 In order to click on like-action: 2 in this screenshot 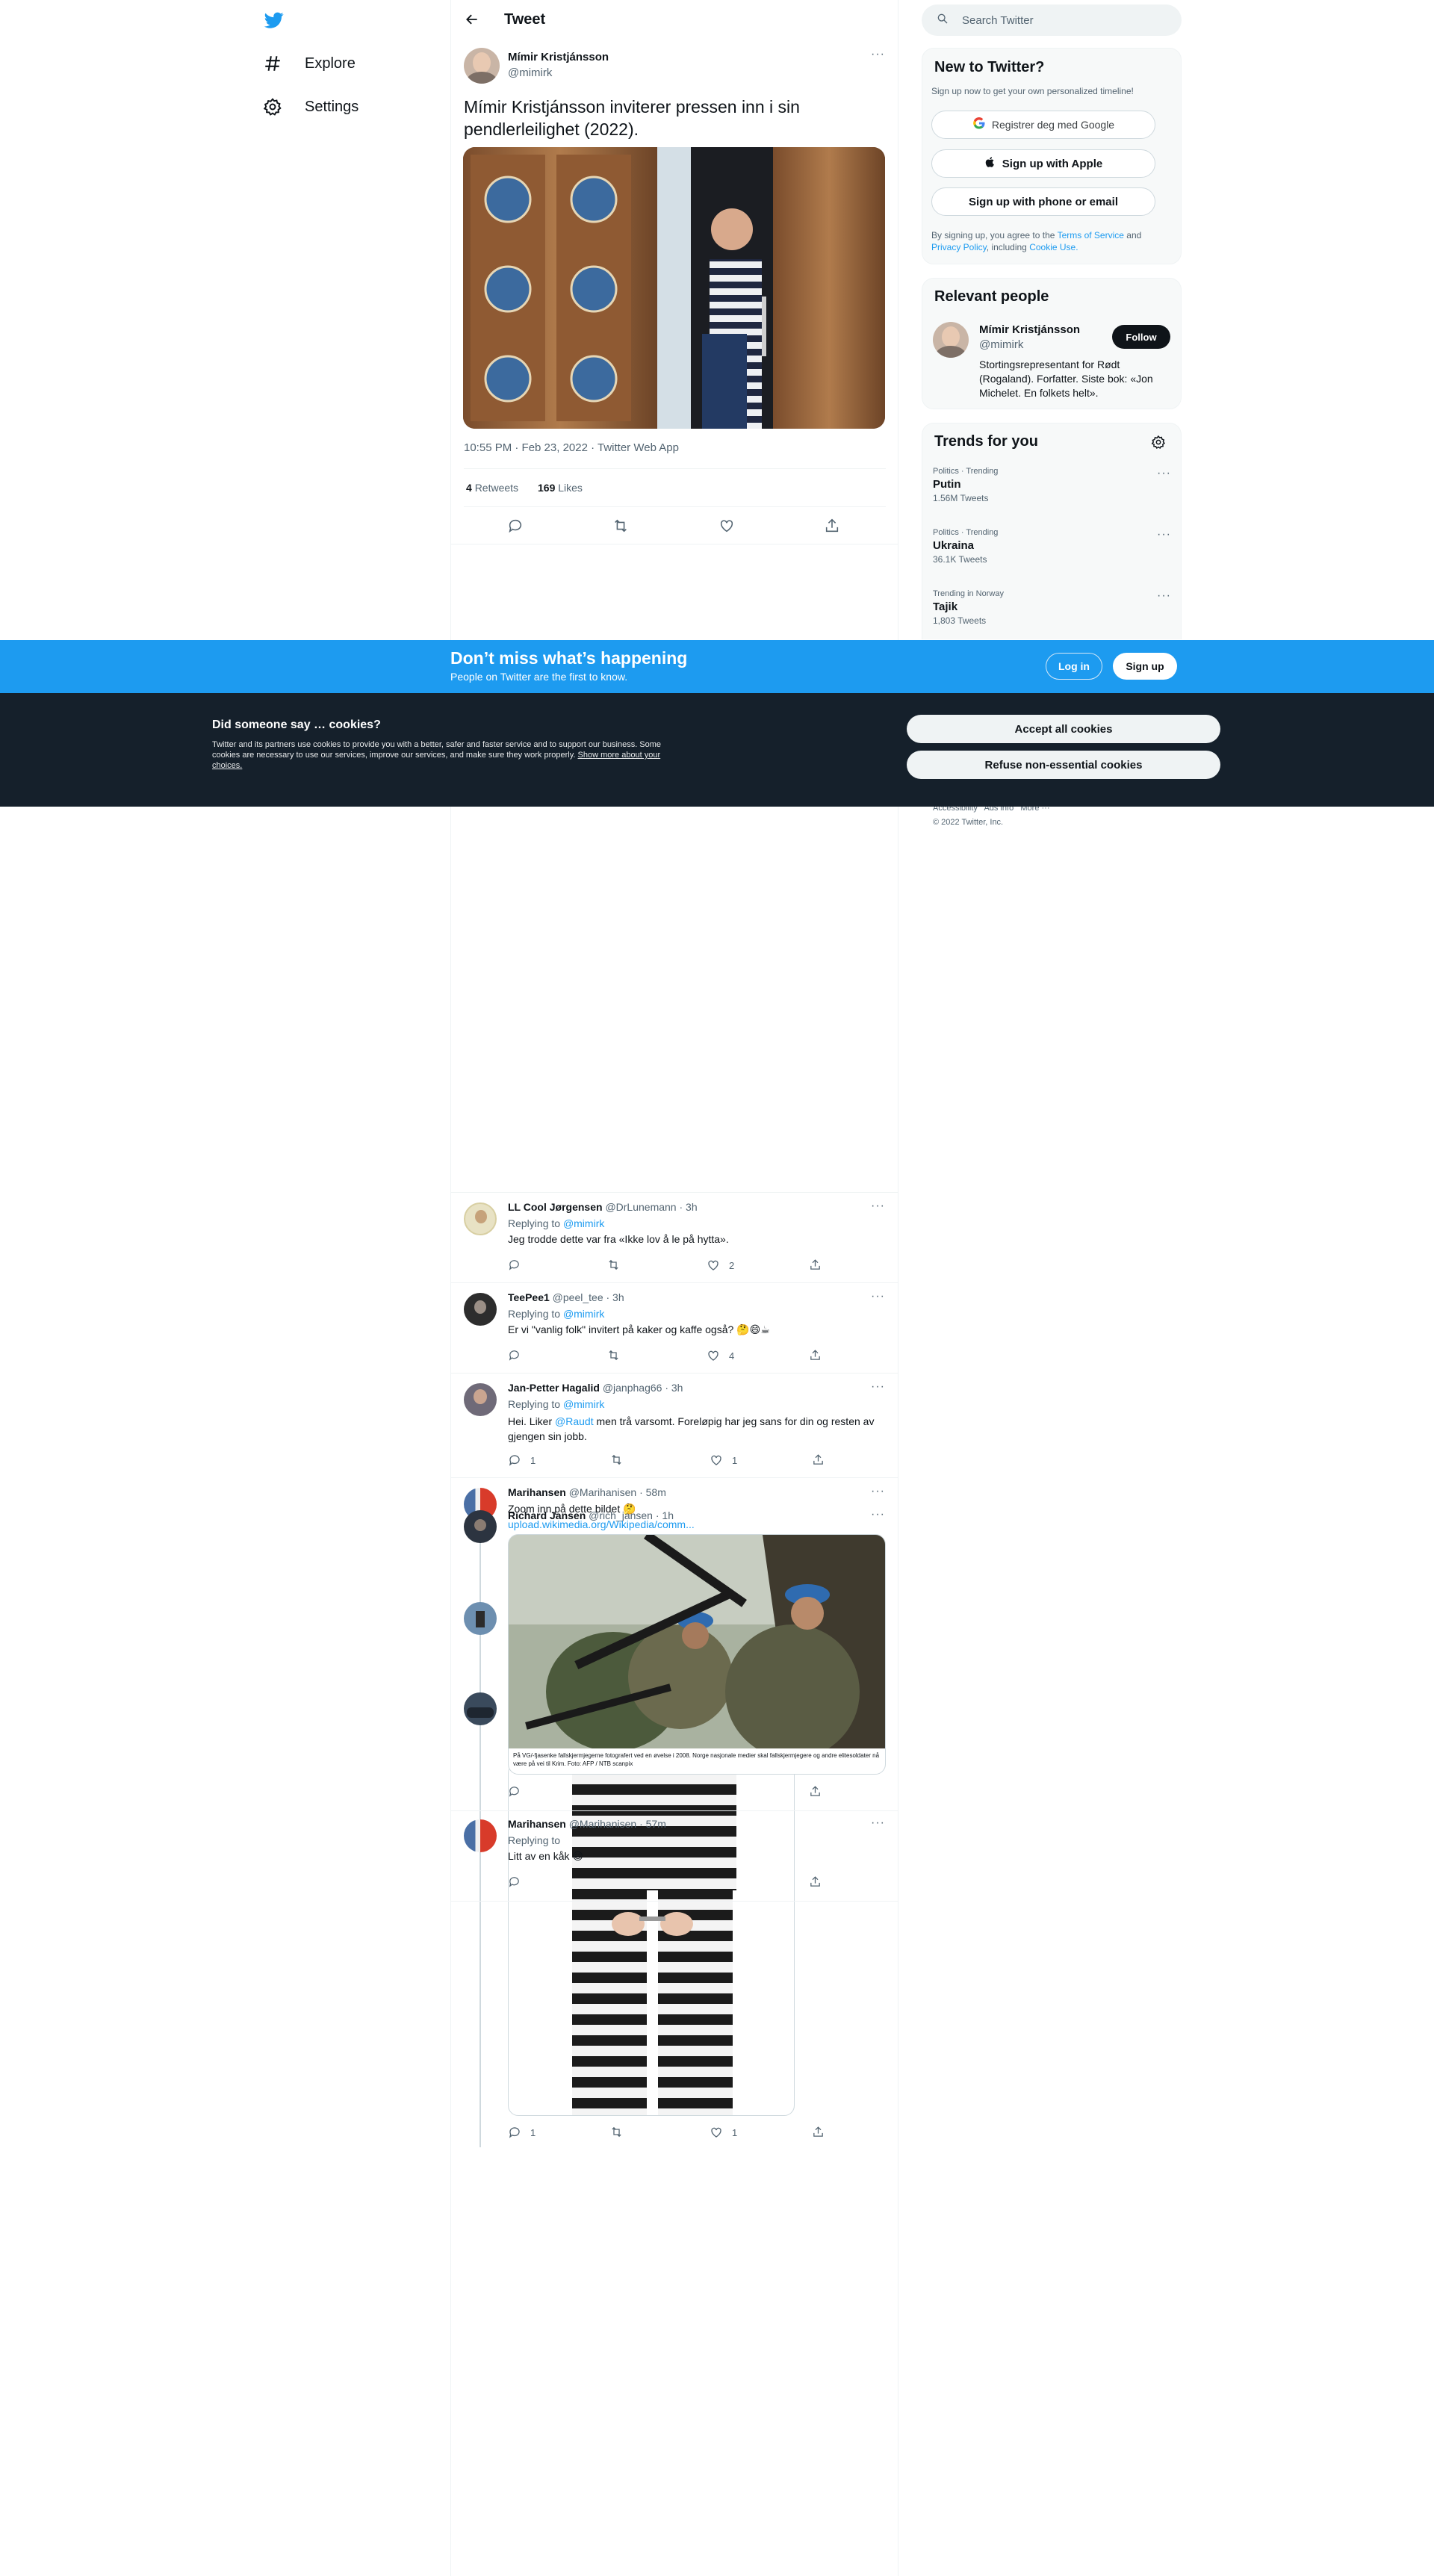, I will do `click(720, 1265)`.